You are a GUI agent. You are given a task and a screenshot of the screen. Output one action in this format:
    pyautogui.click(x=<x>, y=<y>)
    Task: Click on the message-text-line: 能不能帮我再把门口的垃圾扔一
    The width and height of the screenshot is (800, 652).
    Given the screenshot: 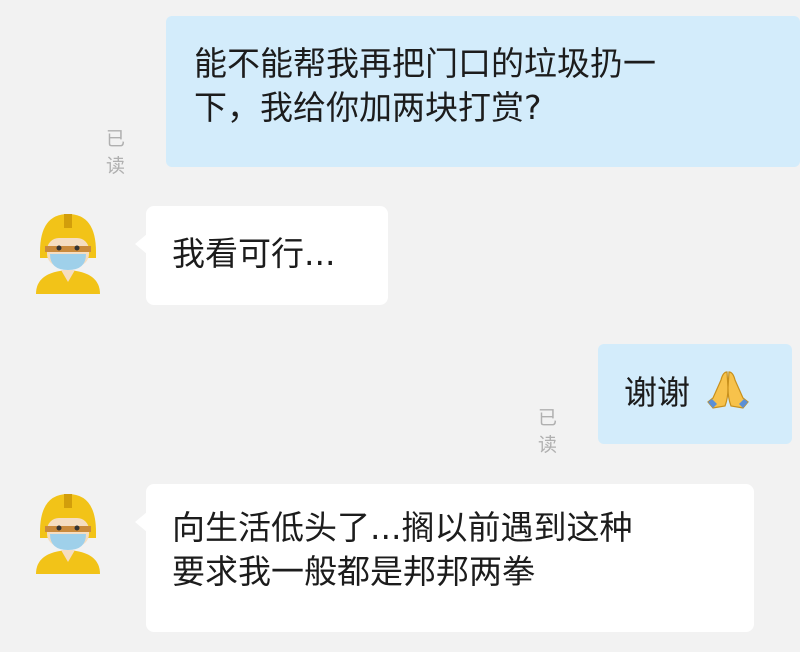 What is the action you would take?
    pyautogui.click(x=425, y=63)
    